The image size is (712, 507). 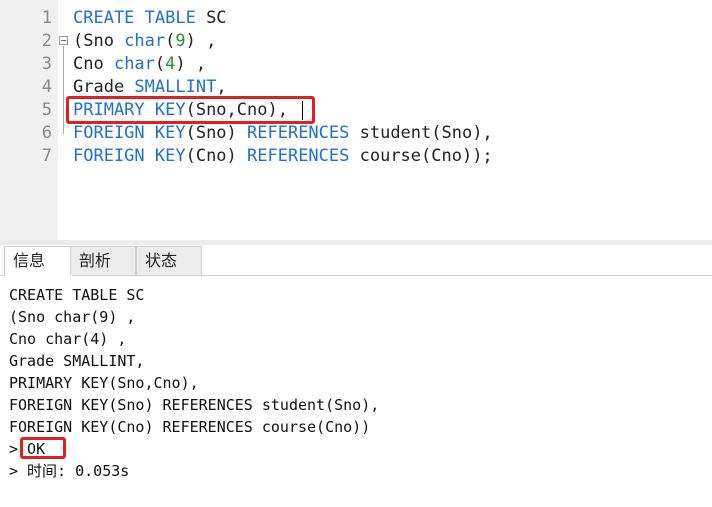 I want to click on result-tabbar: 信息 剖析 状态, so click(x=356, y=260).